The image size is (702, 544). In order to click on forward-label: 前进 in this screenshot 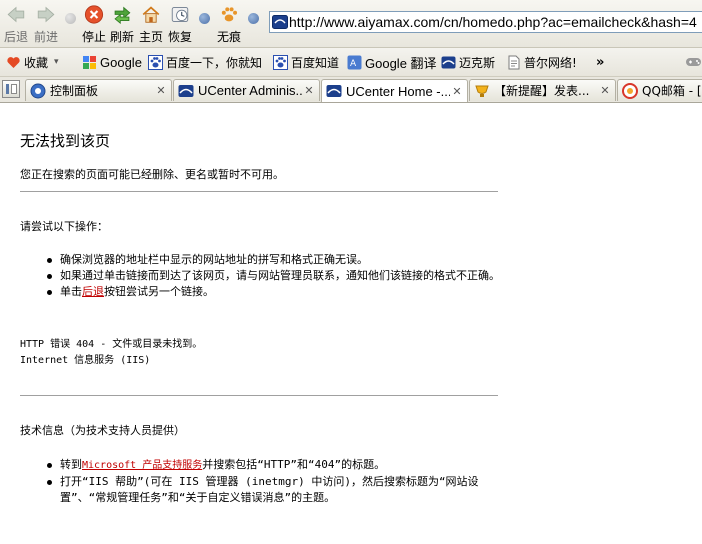, I will do `click(46, 37)`.